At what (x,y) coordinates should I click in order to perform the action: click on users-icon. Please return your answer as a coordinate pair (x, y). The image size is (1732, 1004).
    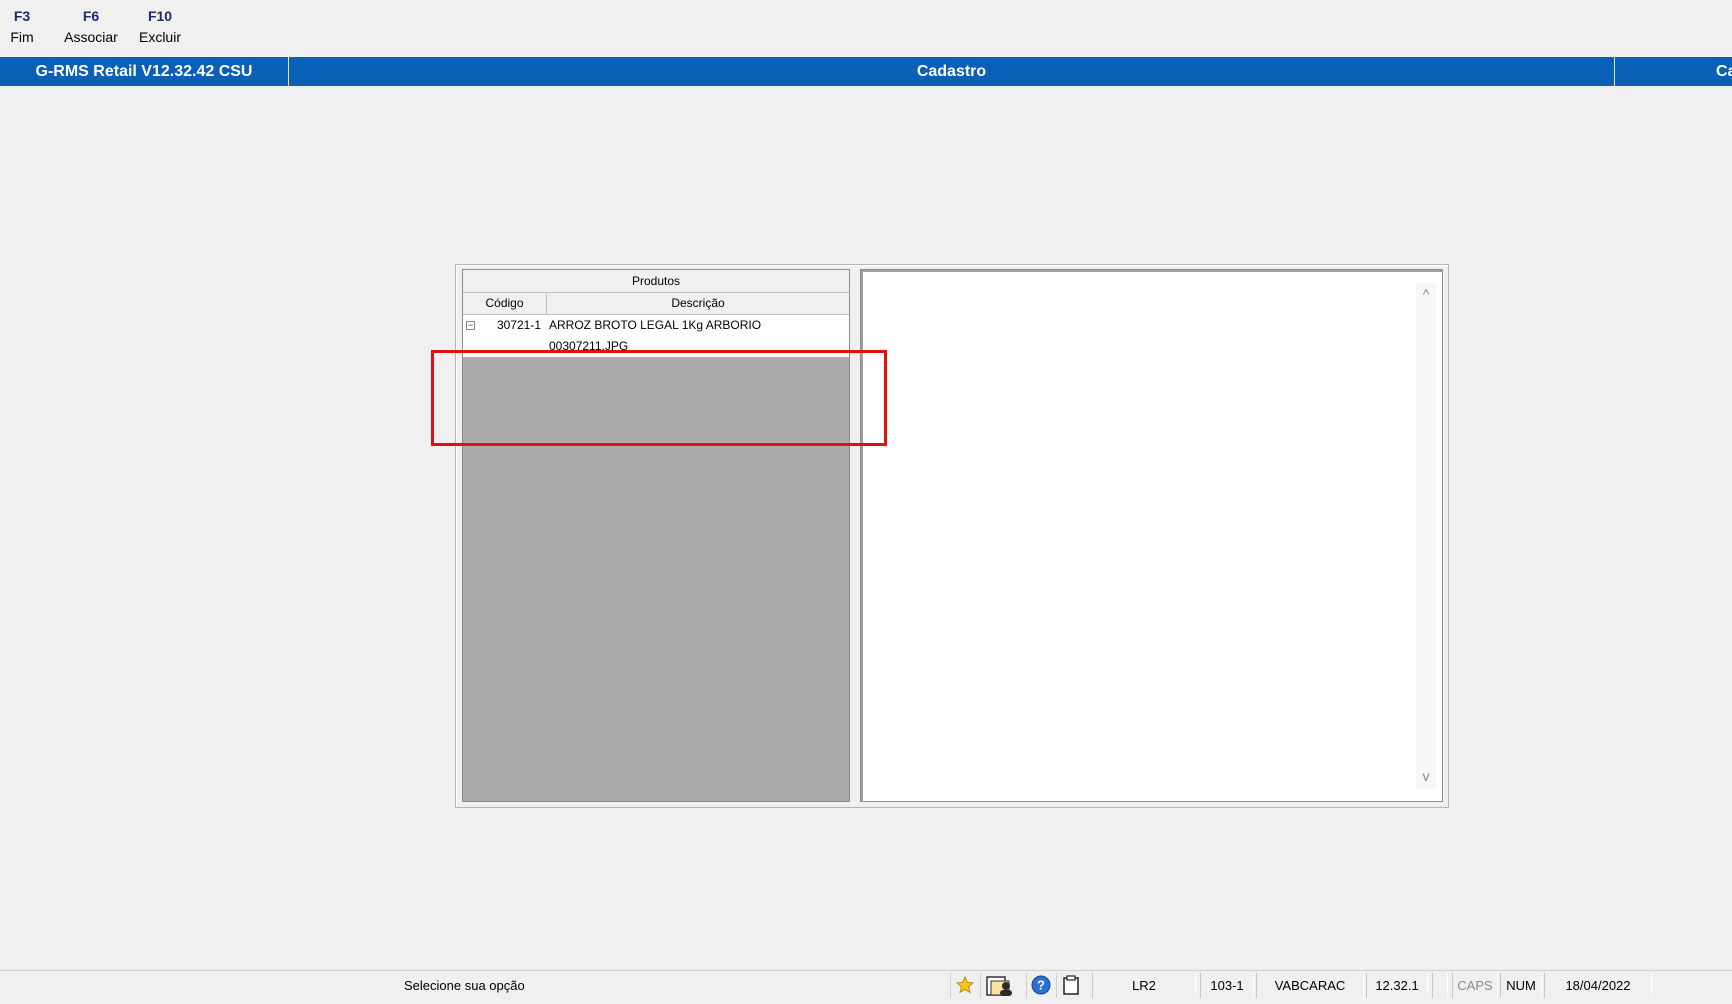
    Looking at the image, I should click on (999, 985).